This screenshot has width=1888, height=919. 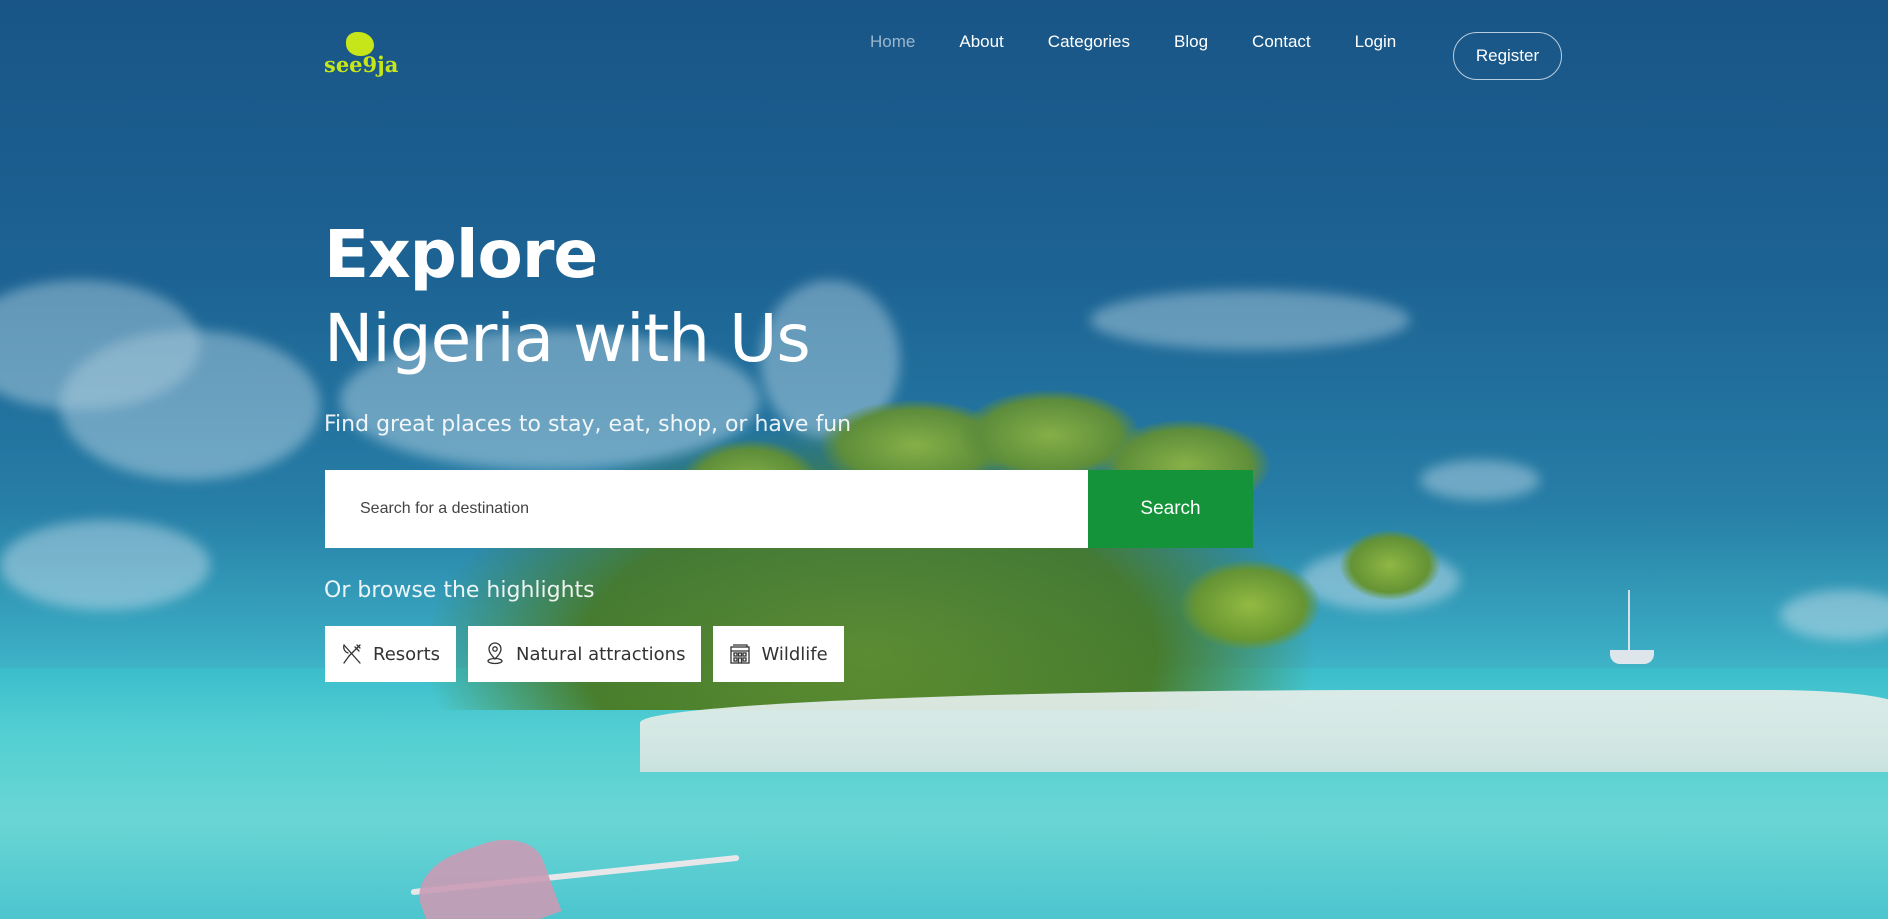 What do you see at coordinates (1376, 42) in the screenshot?
I see `nav-item-login: Login` at bounding box center [1376, 42].